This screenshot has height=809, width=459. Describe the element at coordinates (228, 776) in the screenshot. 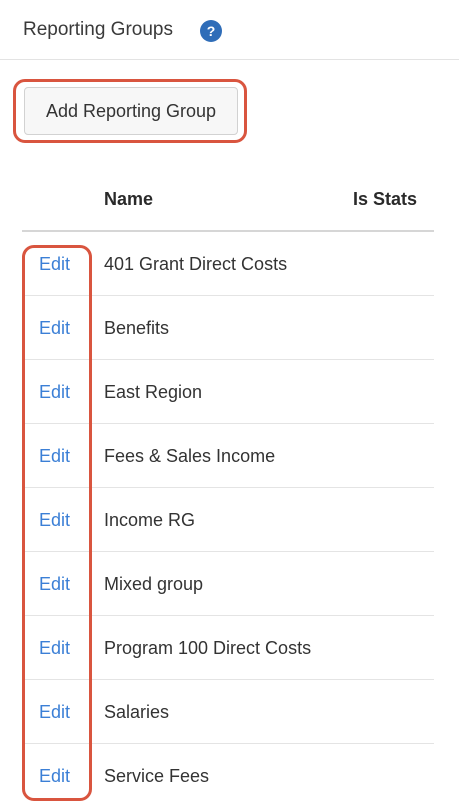

I see `table-row: Edit Service Fees` at that location.